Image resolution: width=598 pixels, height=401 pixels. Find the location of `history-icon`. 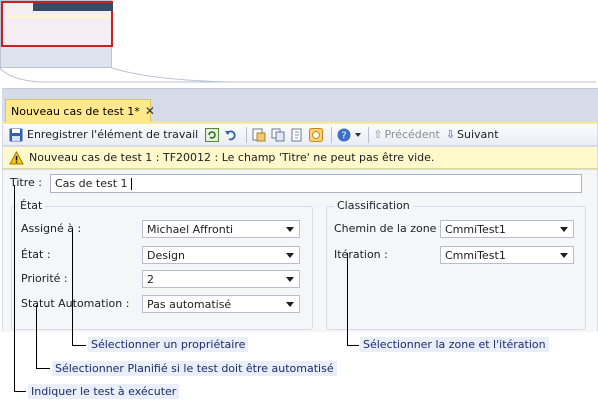

history-icon is located at coordinates (316, 135).